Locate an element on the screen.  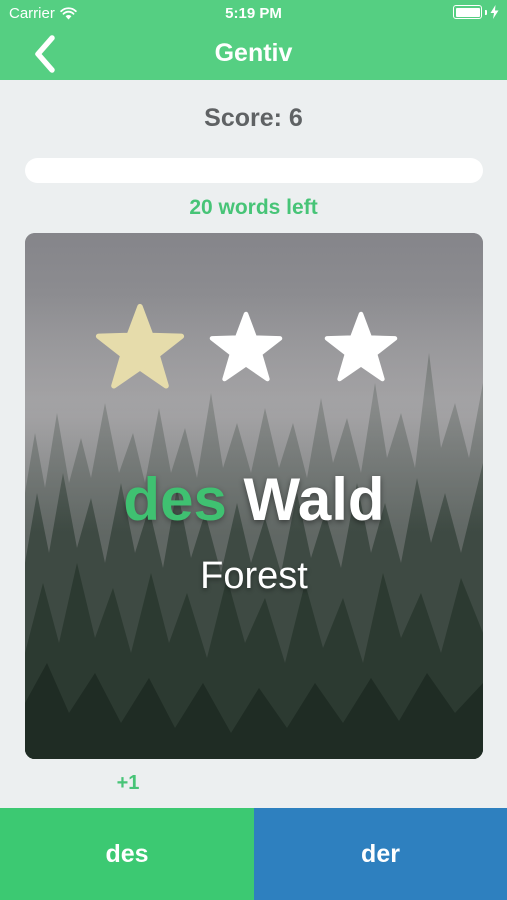
app-header: Carrier 5:19 PM Gentiv is located at coordinates (253, 40).